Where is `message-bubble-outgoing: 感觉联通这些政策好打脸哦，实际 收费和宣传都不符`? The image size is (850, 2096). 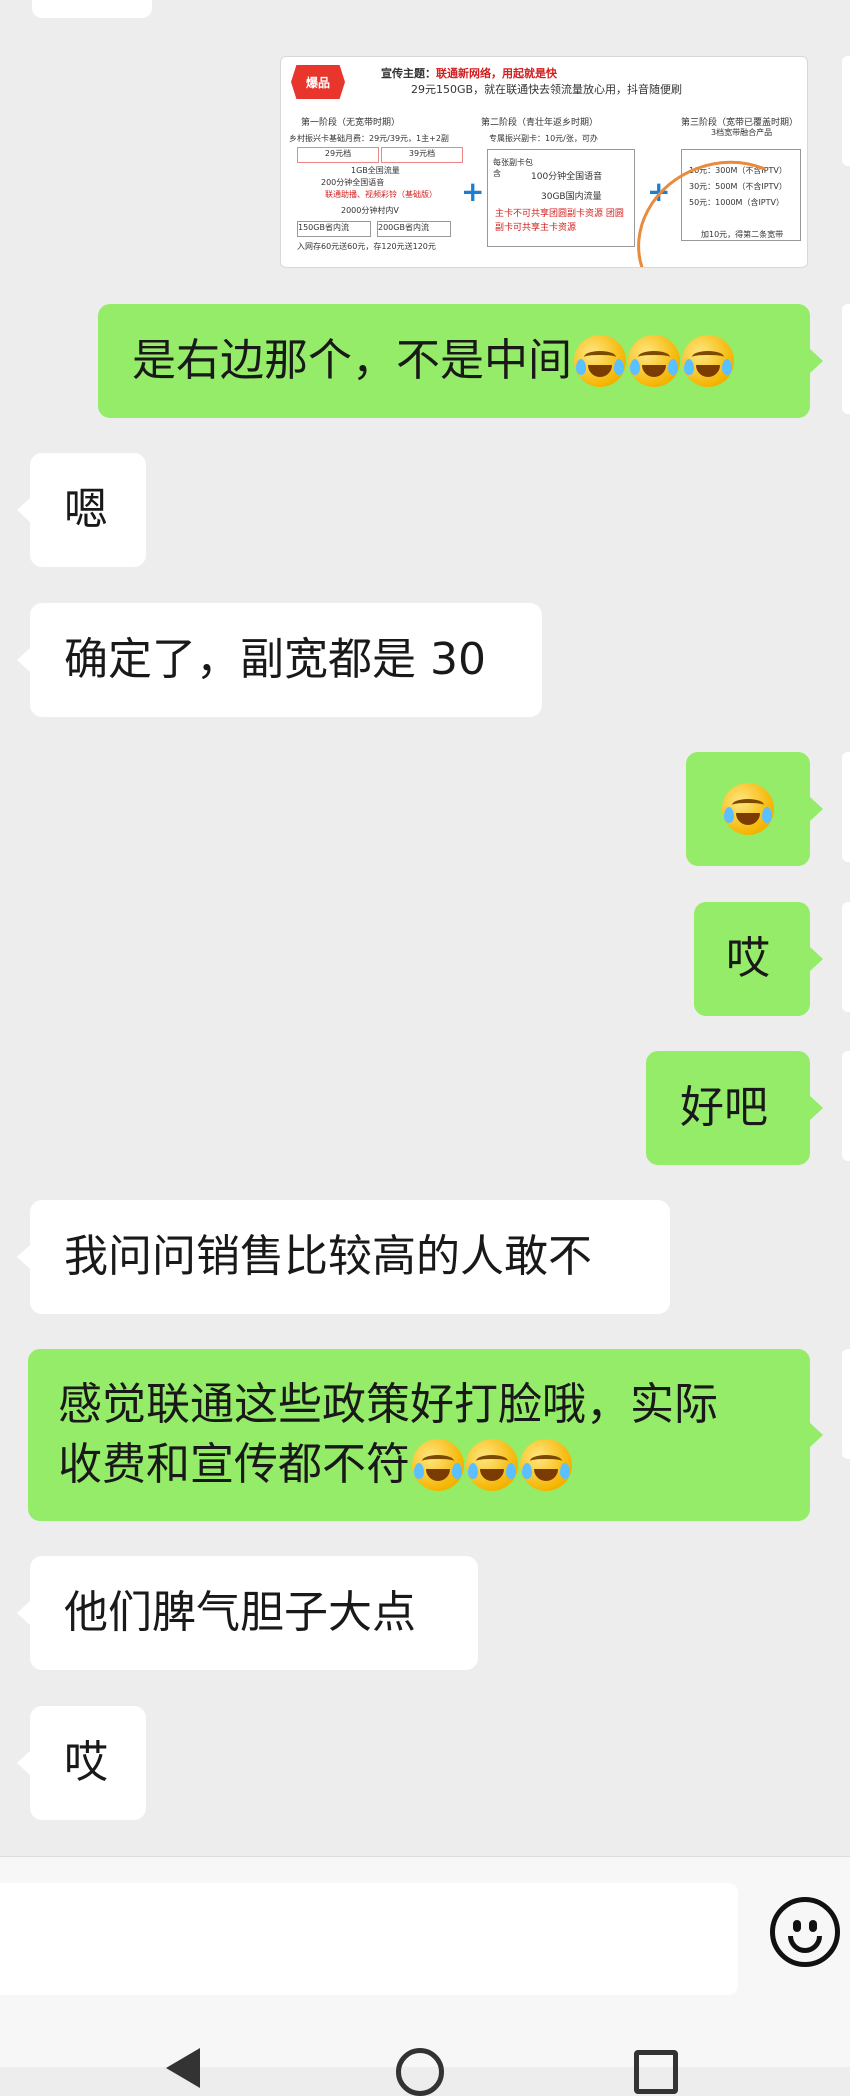 message-bubble-outgoing: 感觉联通这些政策好打脸哦，实际 收费和宣传都不符 is located at coordinates (425, 1435).